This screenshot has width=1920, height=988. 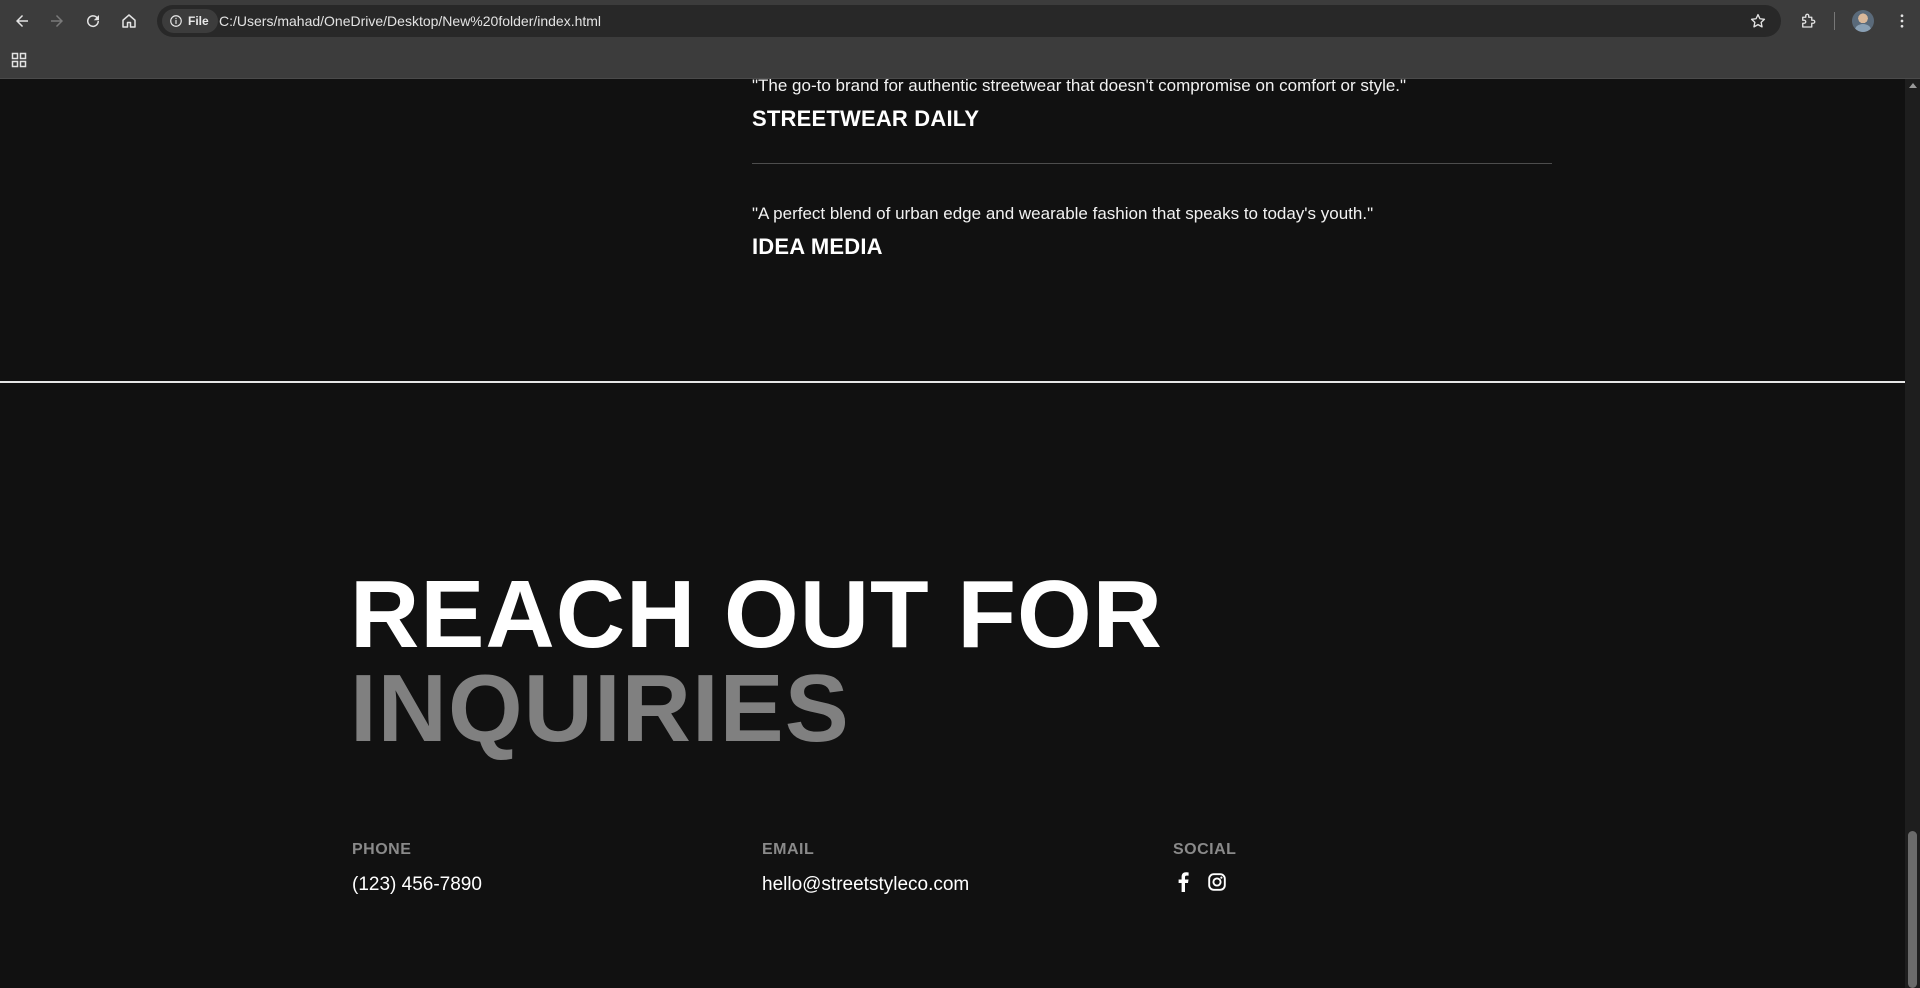 I want to click on puzzle-icon, so click(x=1809, y=20).